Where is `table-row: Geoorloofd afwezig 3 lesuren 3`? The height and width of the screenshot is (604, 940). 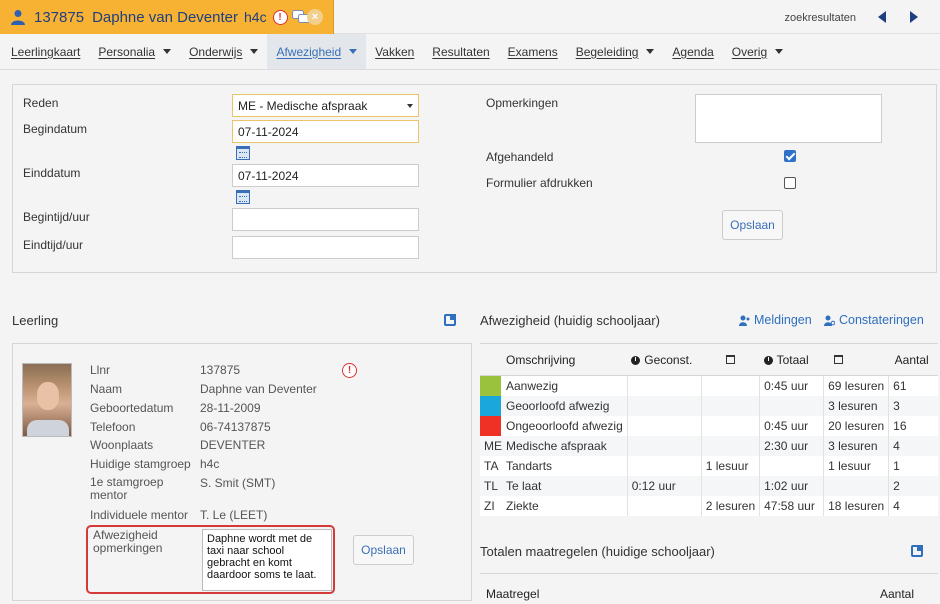
table-row: Geoorloofd afwezig 3 lesuren 3 is located at coordinates (709, 406).